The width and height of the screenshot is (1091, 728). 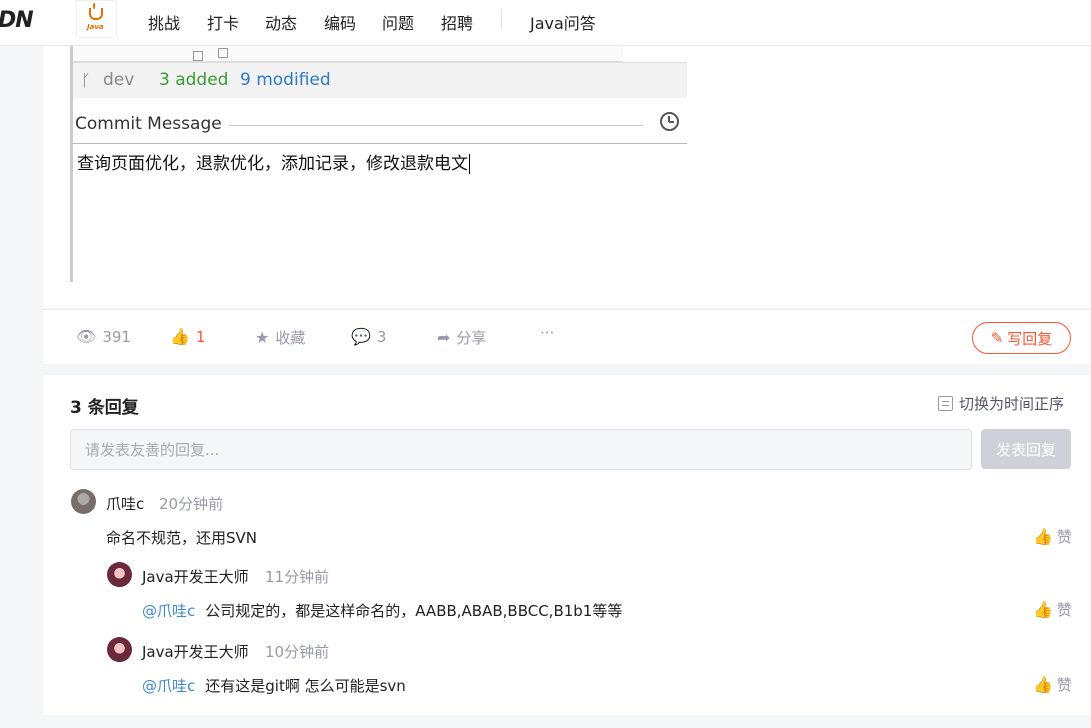 What do you see at coordinates (945, 403) in the screenshot?
I see `sort-icon` at bounding box center [945, 403].